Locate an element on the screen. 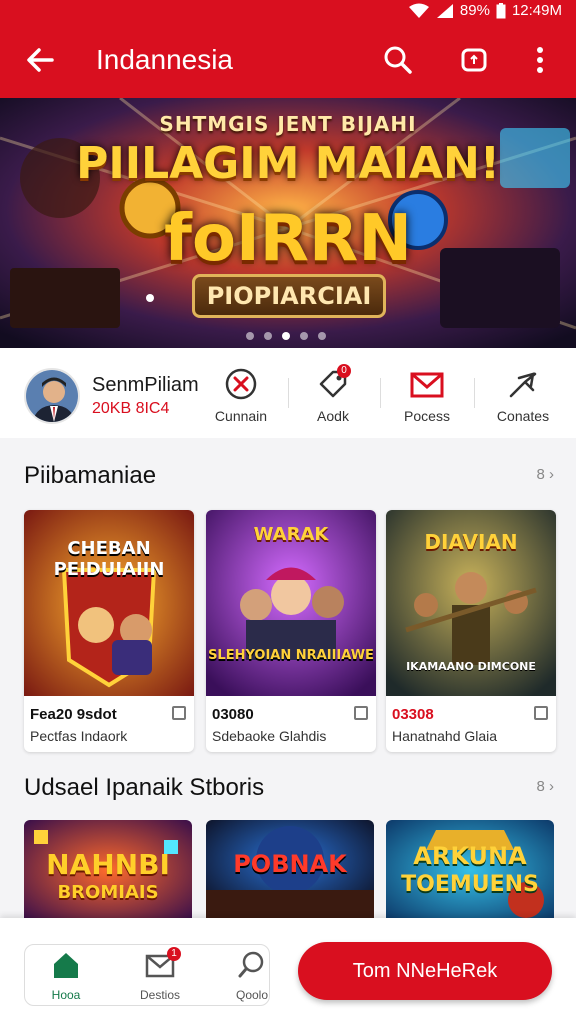 The image size is (576, 1024). game-card-art-title: ARKUNA is located at coordinates (470, 856).